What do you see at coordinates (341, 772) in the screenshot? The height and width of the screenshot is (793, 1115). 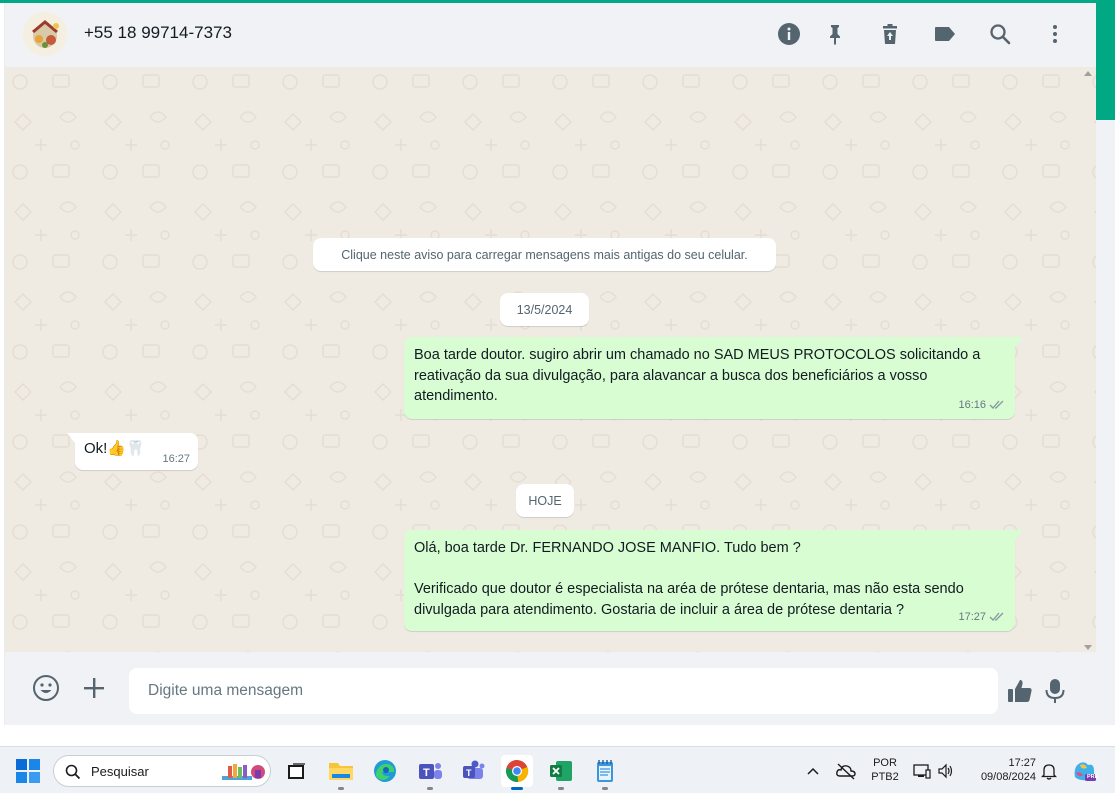 I see `taskbar-file-explorer-icon` at bounding box center [341, 772].